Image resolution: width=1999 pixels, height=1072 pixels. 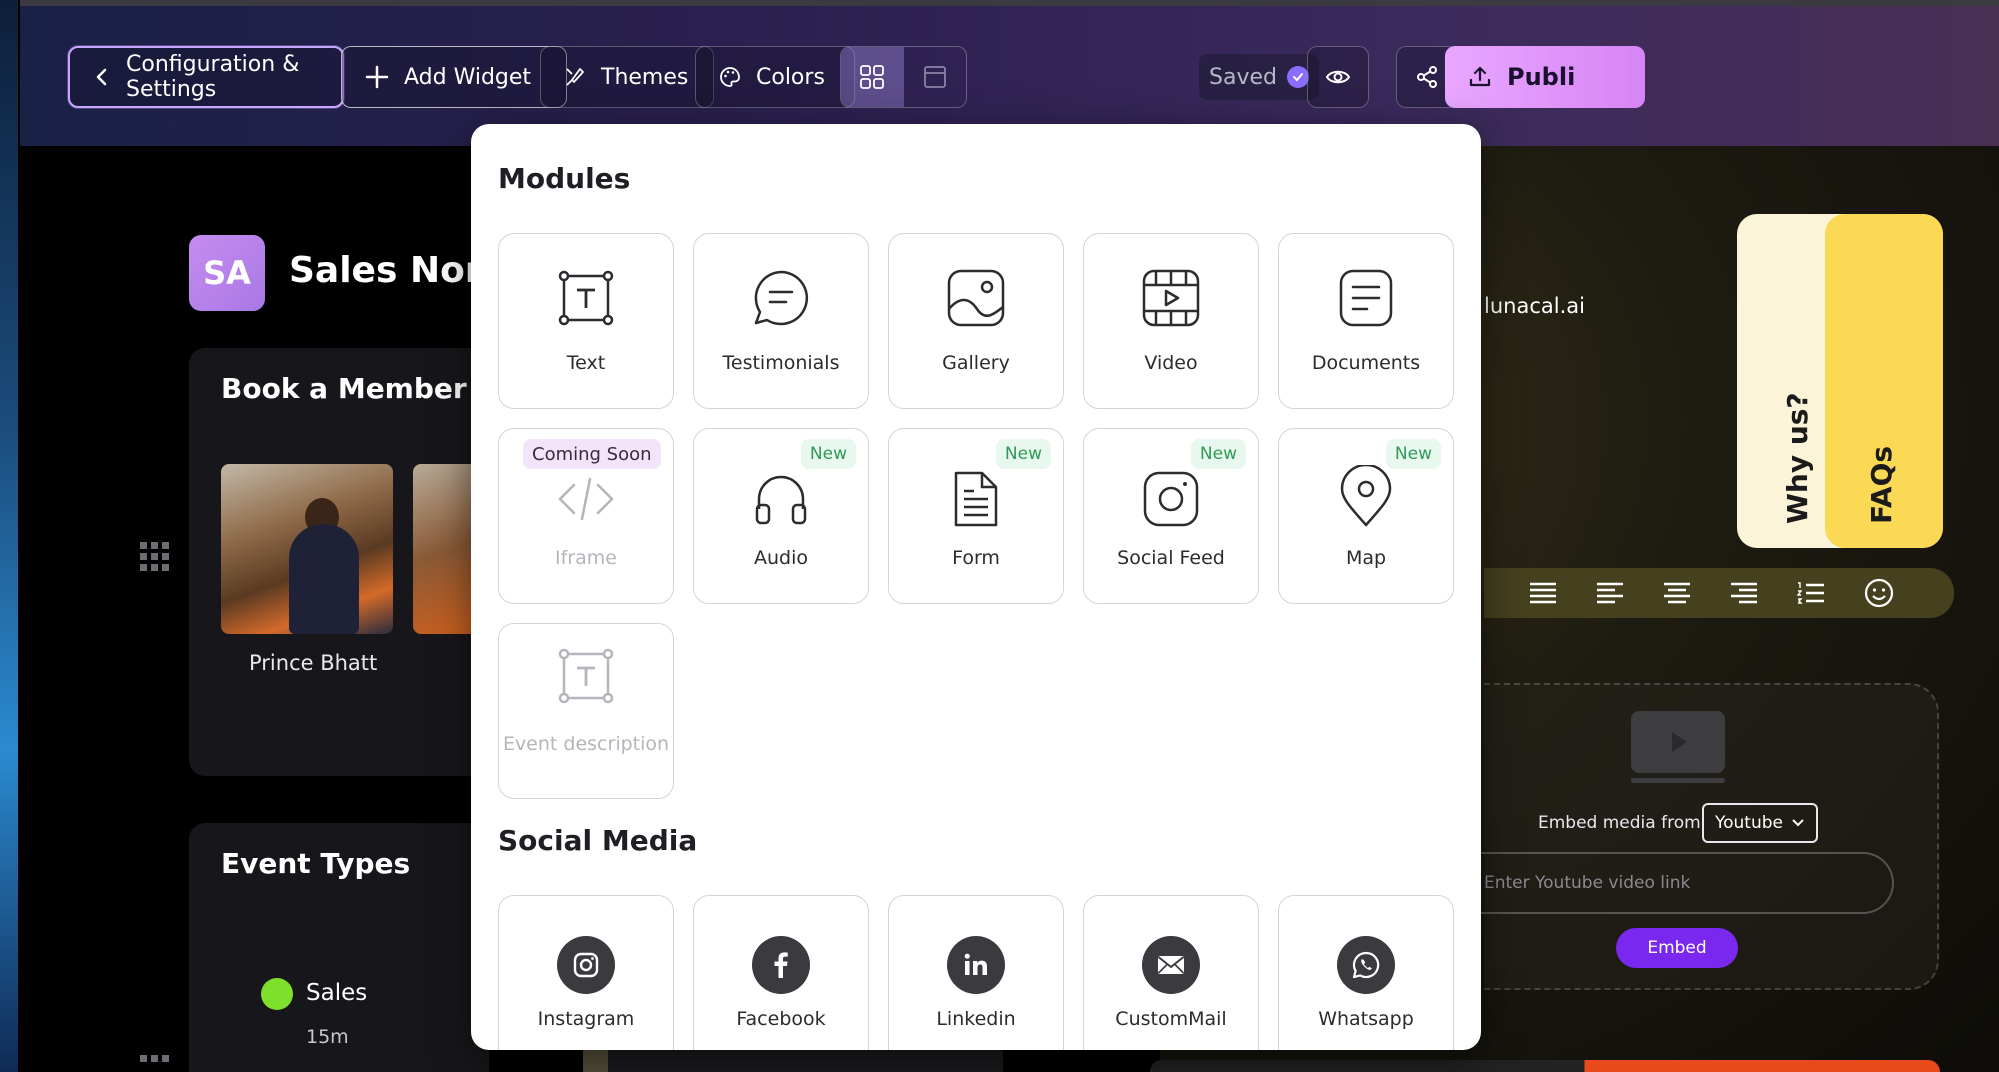 I want to click on social-whatsapp: Whatsapp, so click(x=1366, y=972).